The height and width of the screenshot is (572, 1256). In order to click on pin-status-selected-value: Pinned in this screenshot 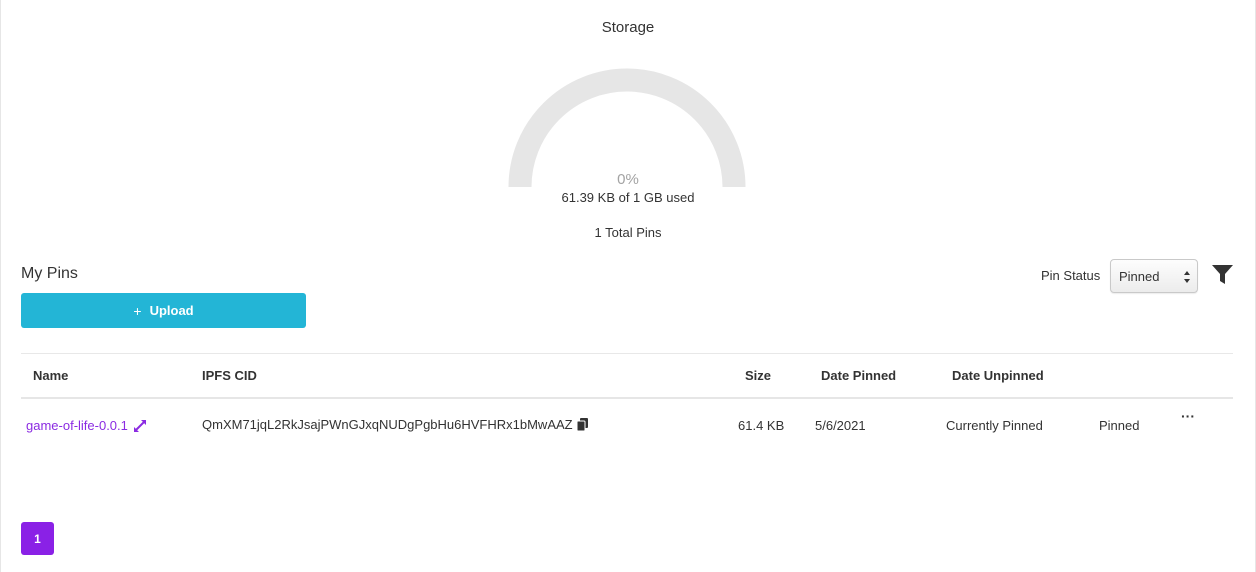, I will do `click(1139, 276)`.